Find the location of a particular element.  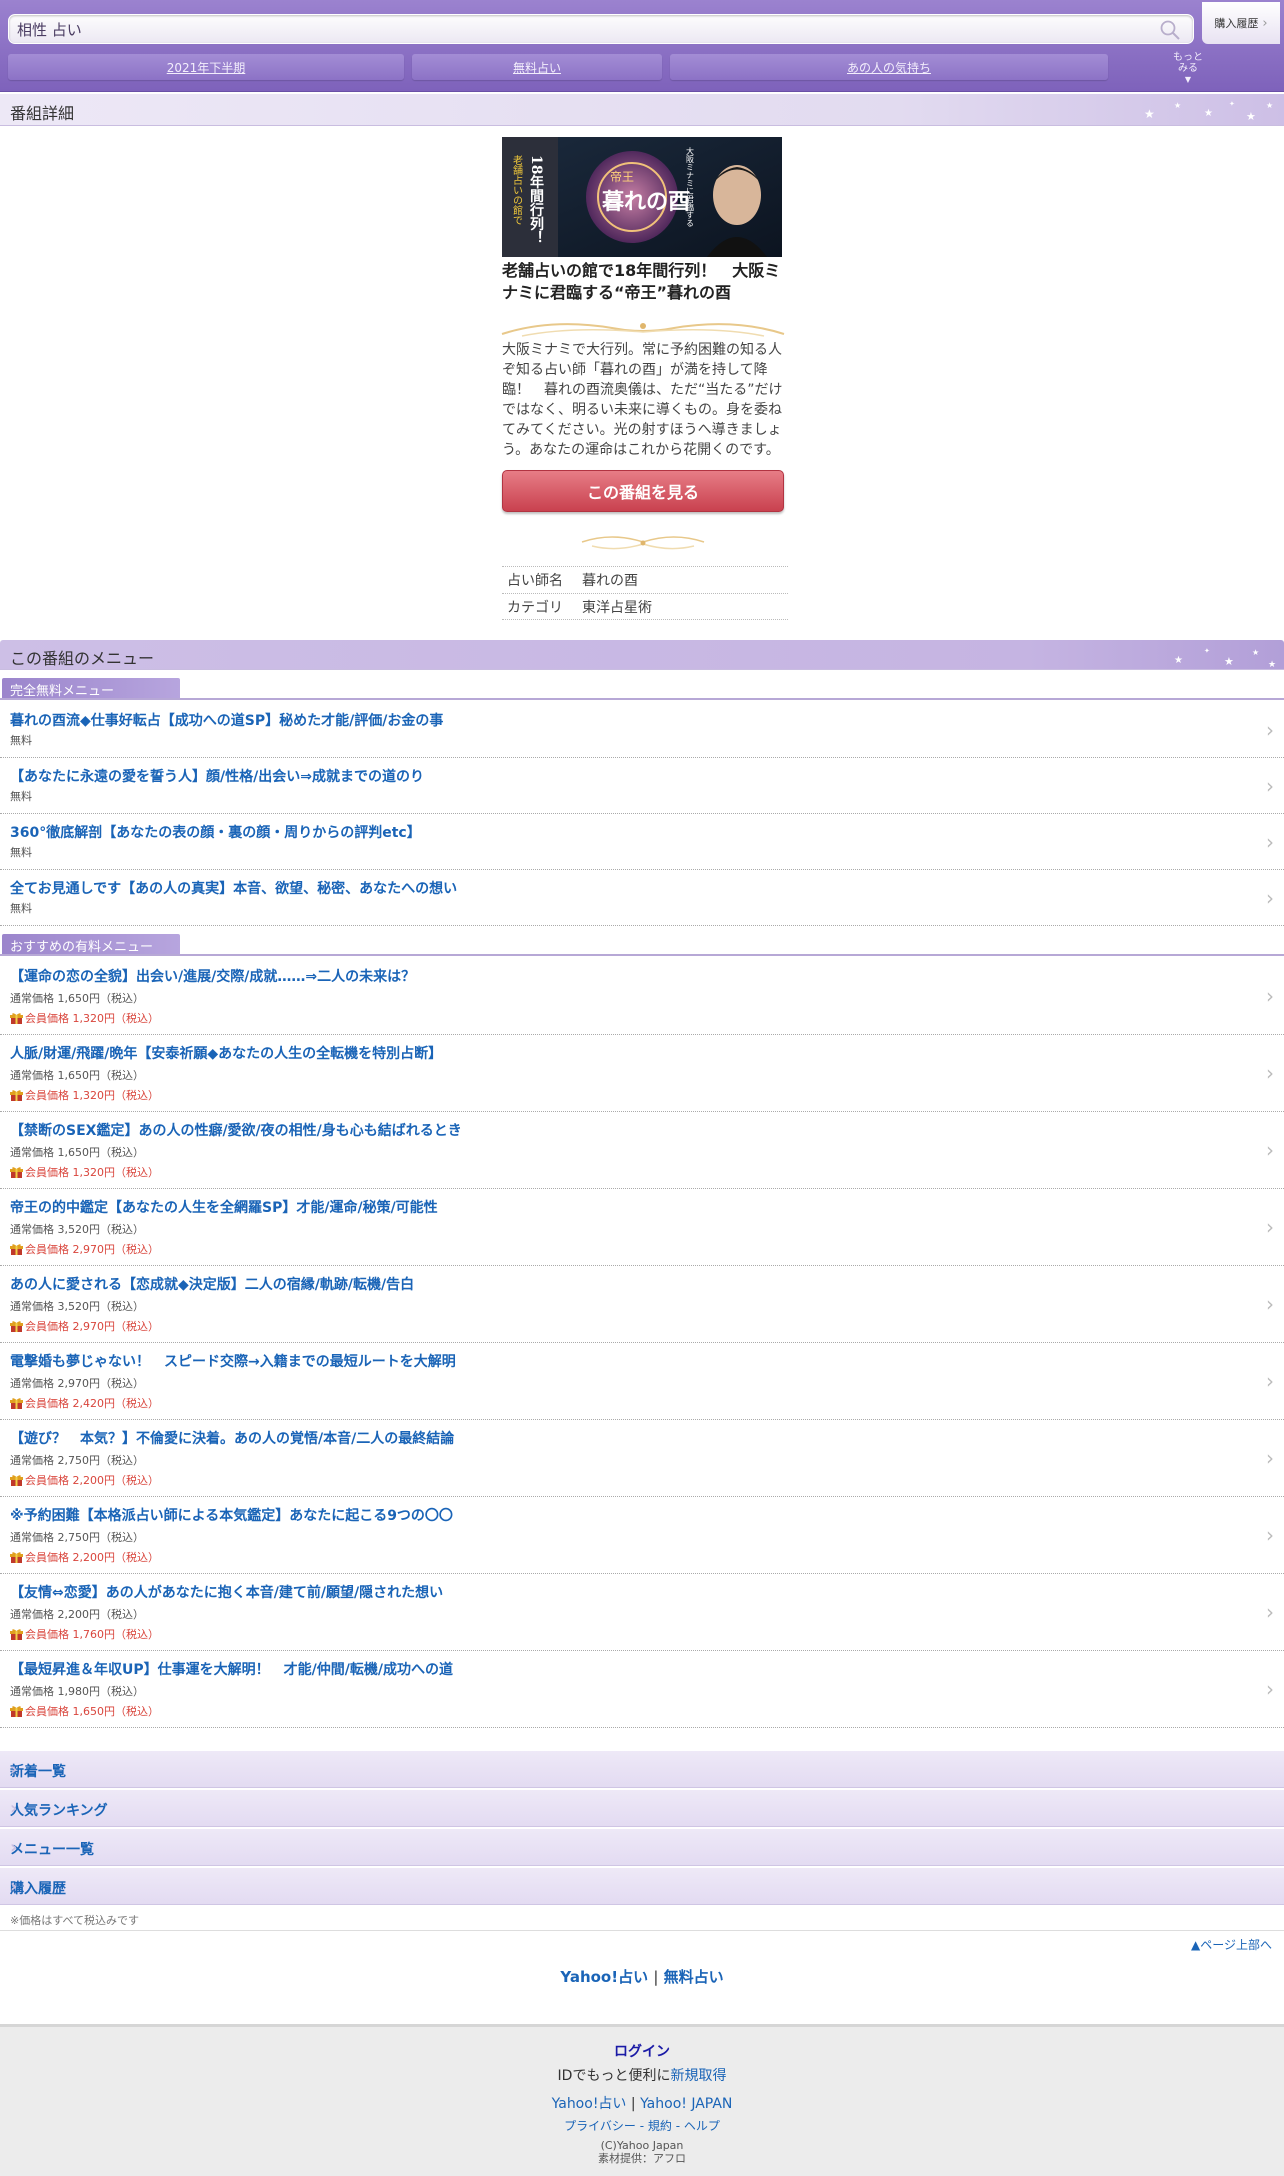

search-input is located at coordinates (577, 29).